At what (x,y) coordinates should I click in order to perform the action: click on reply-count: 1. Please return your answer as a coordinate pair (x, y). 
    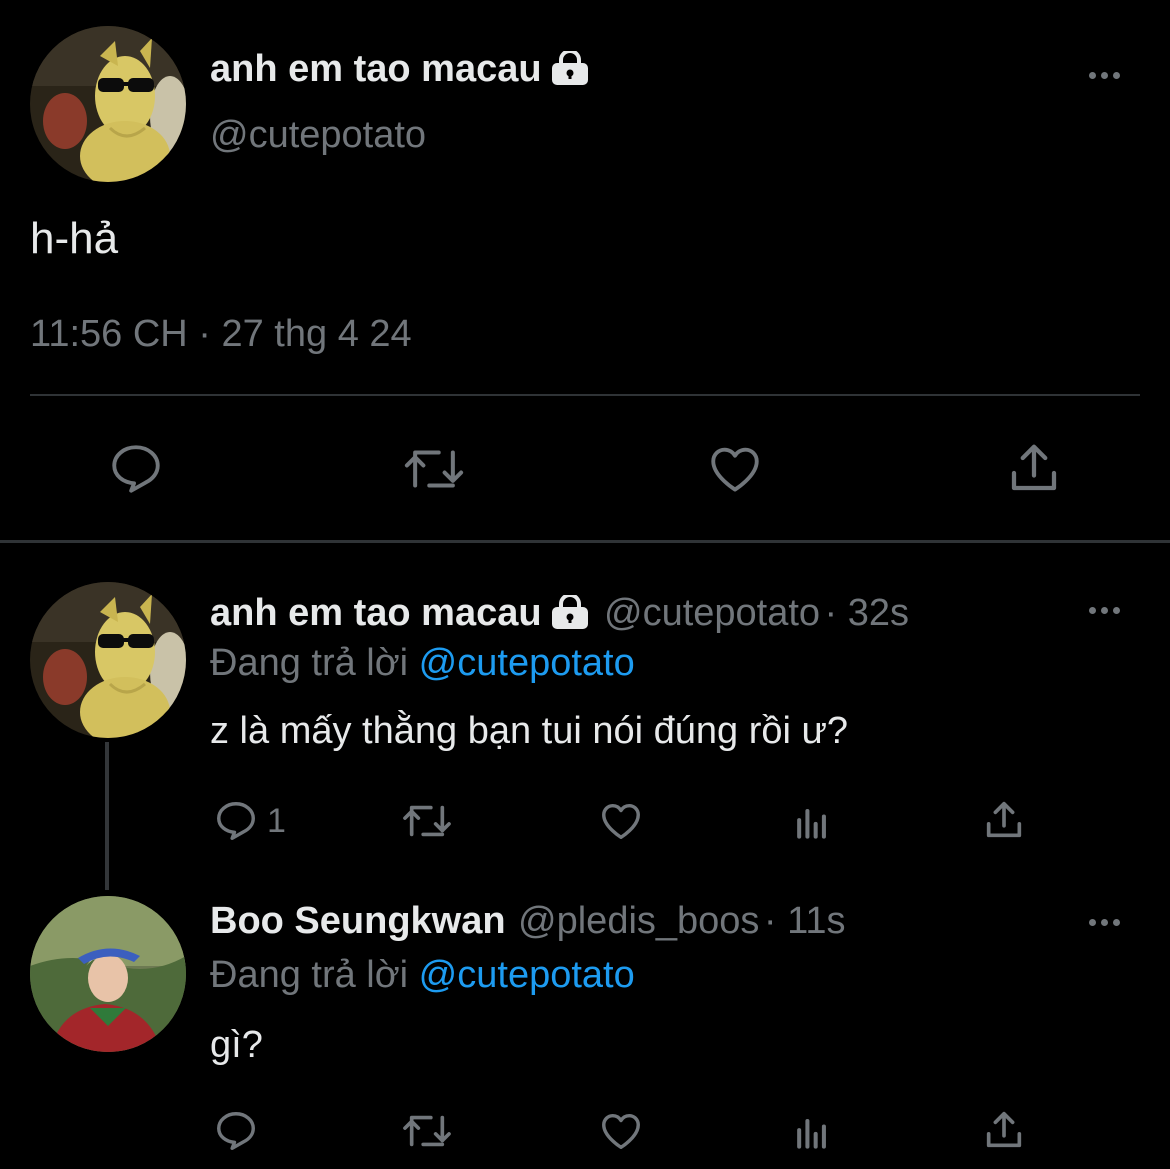
    Looking at the image, I should click on (276, 820).